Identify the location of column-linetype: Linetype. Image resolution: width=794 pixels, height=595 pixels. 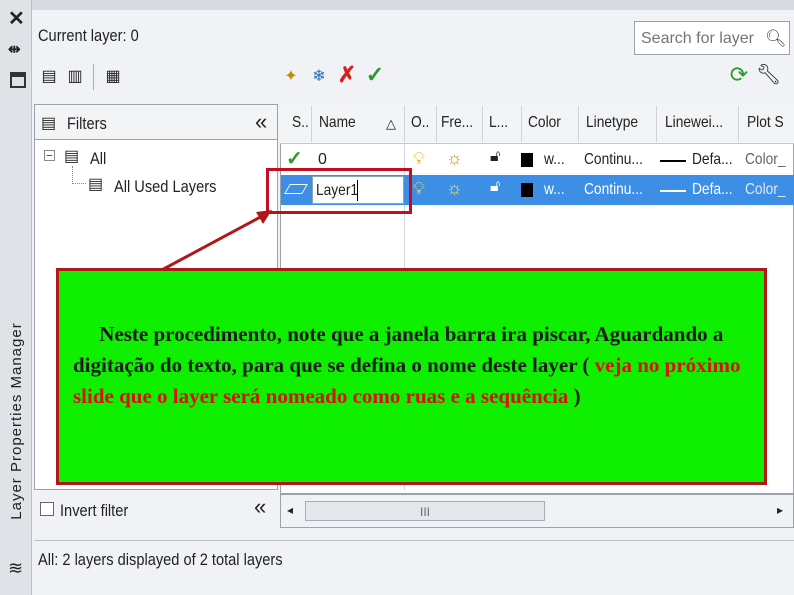
(612, 123).